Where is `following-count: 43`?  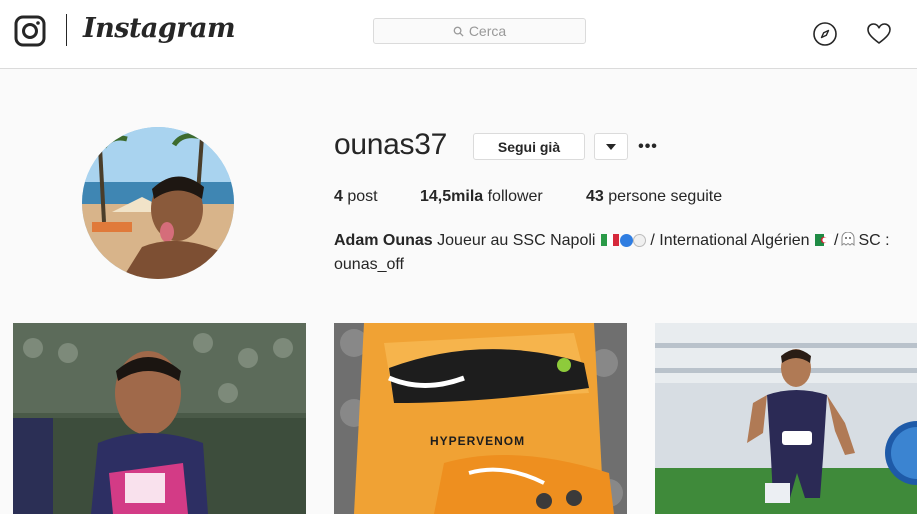 following-count: 43 is located at coordinates (595, 196).